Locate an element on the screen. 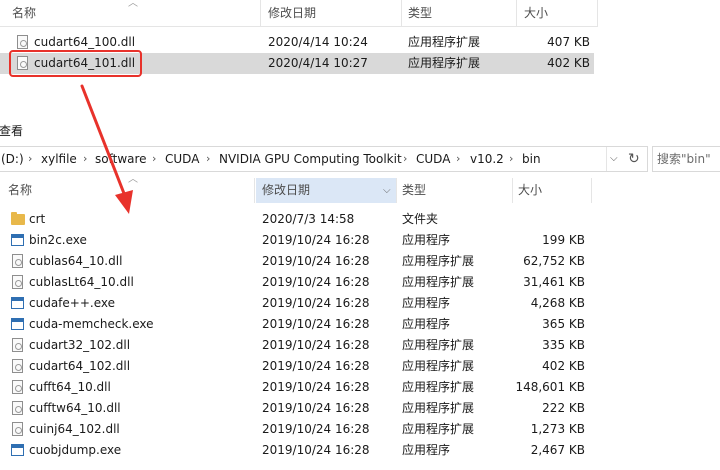 The height and width of the screenshot is (470, 720). list-item: crt 2020/7/3 14:58 文件夹 is located at coordinates (296, 219).